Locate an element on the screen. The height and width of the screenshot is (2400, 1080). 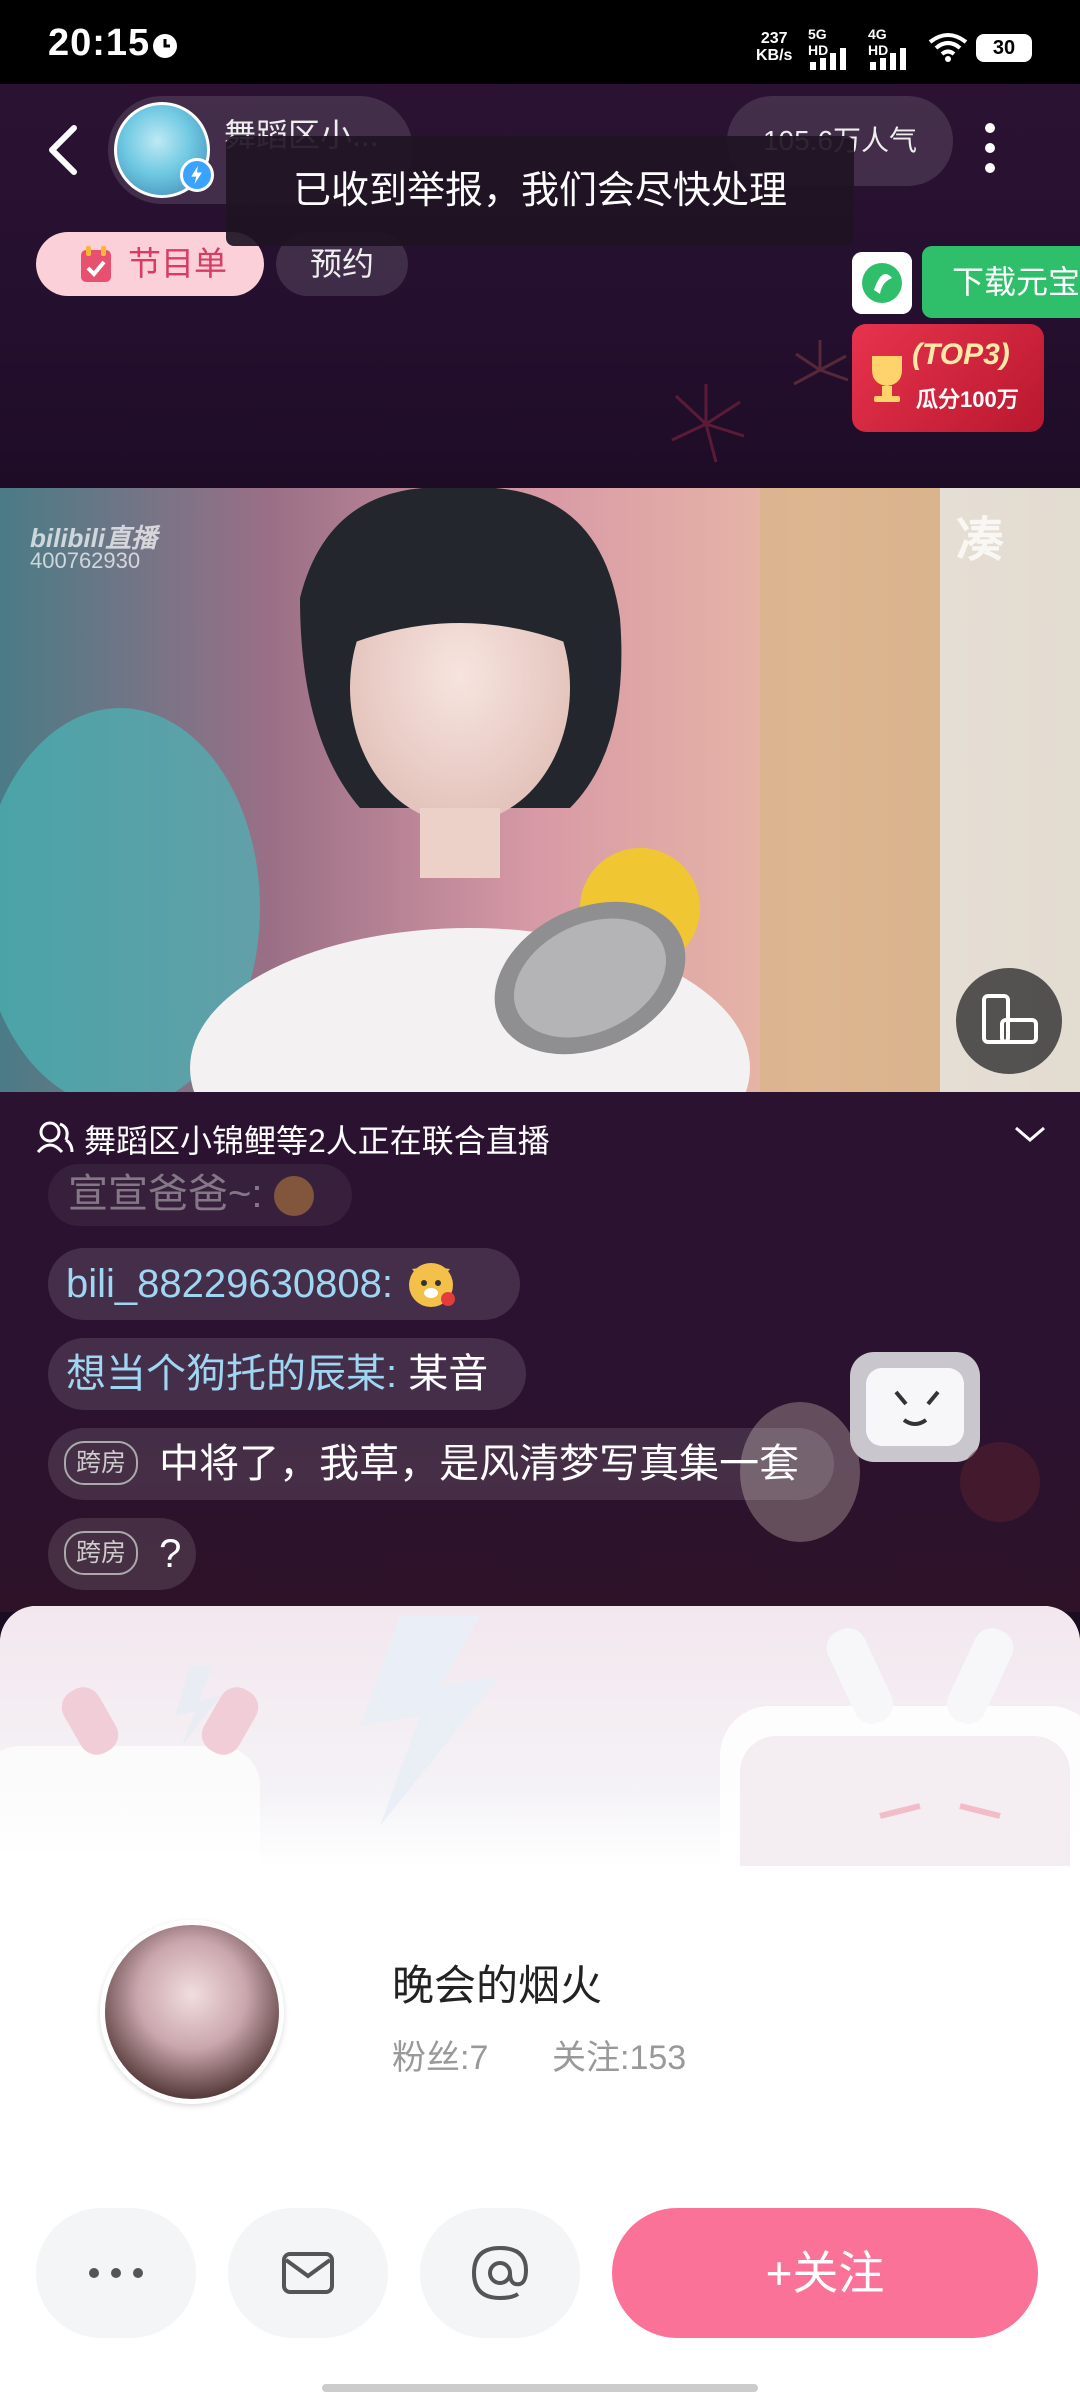
mail-icon is located at coordinates (308, 2273).